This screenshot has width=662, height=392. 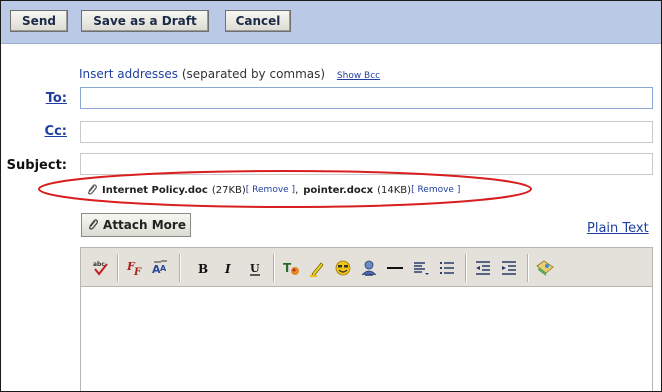 I want to click on compose-toolbar: Send Save as a Draft Cancel, so click(x=331, y=22).